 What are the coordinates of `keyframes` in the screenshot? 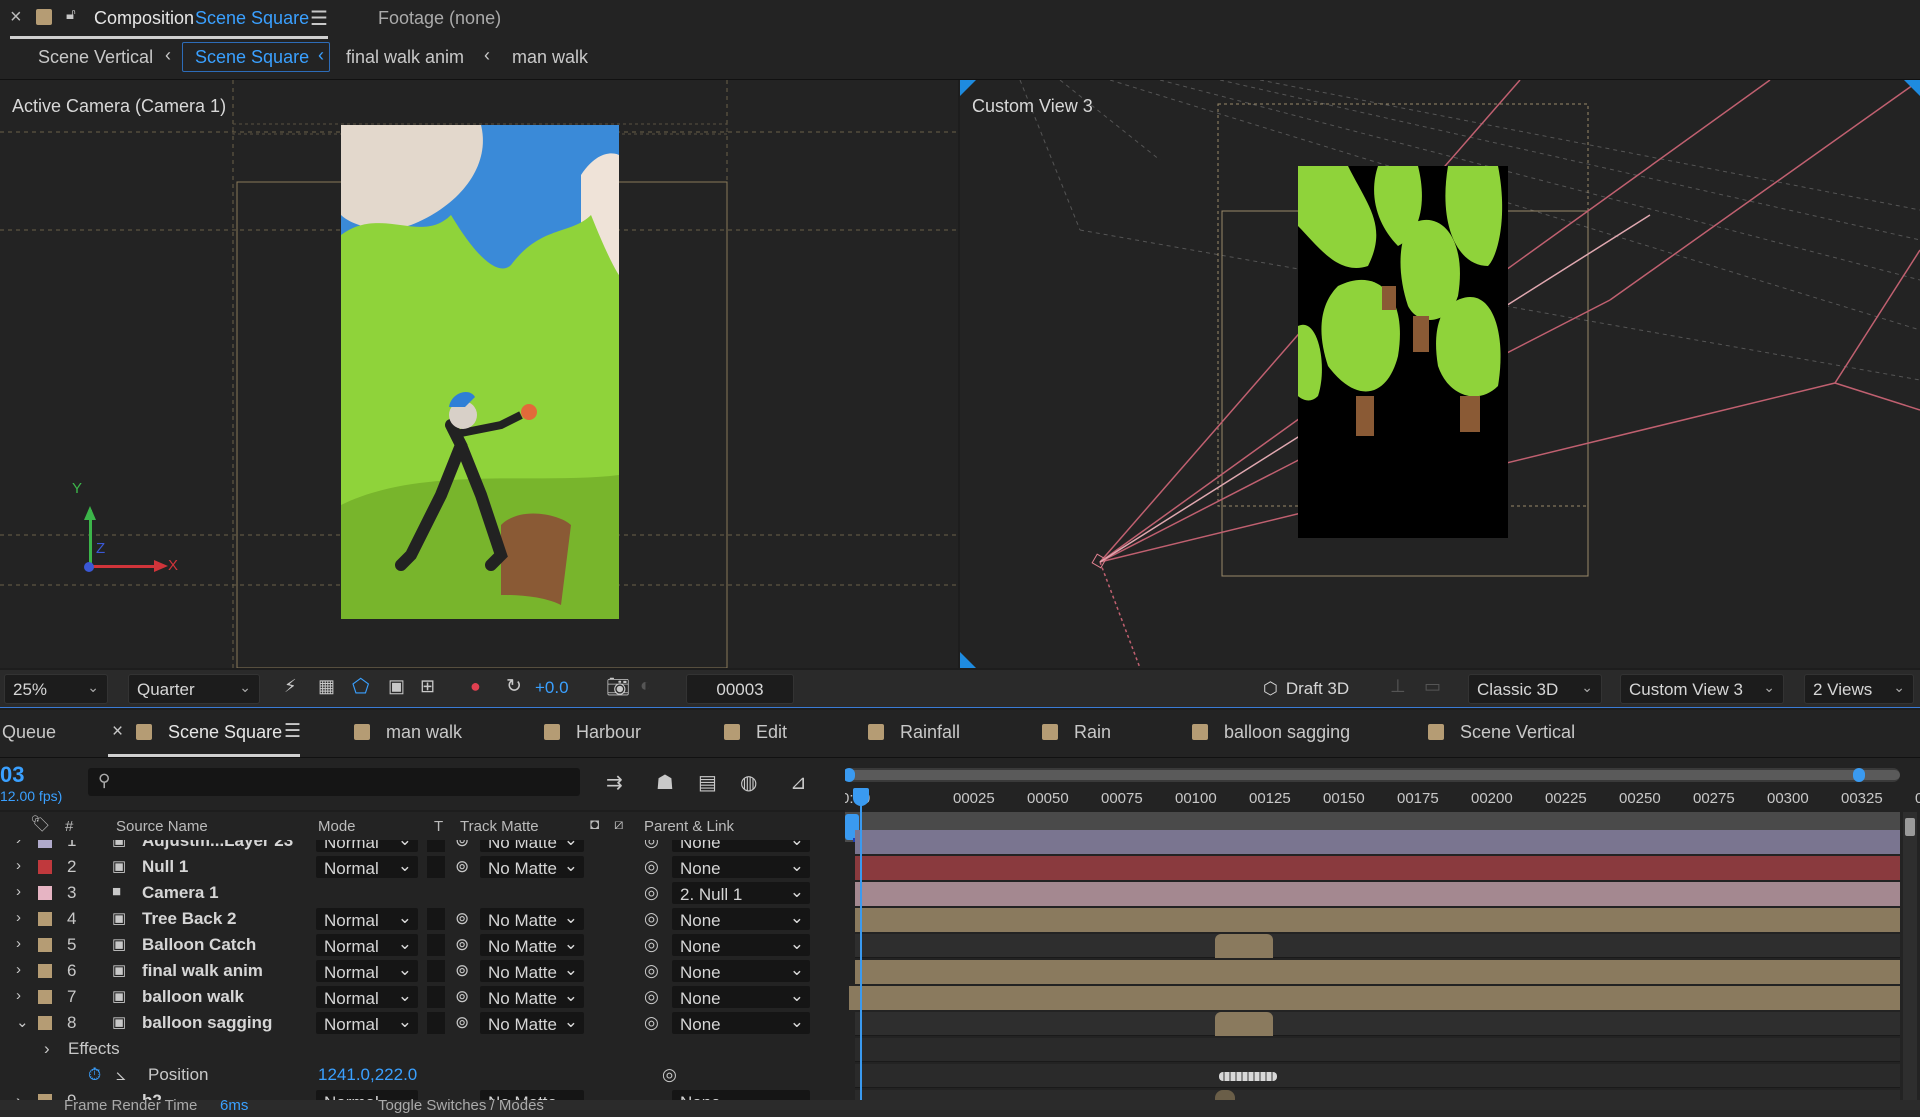 It's located at (1248, 1076).